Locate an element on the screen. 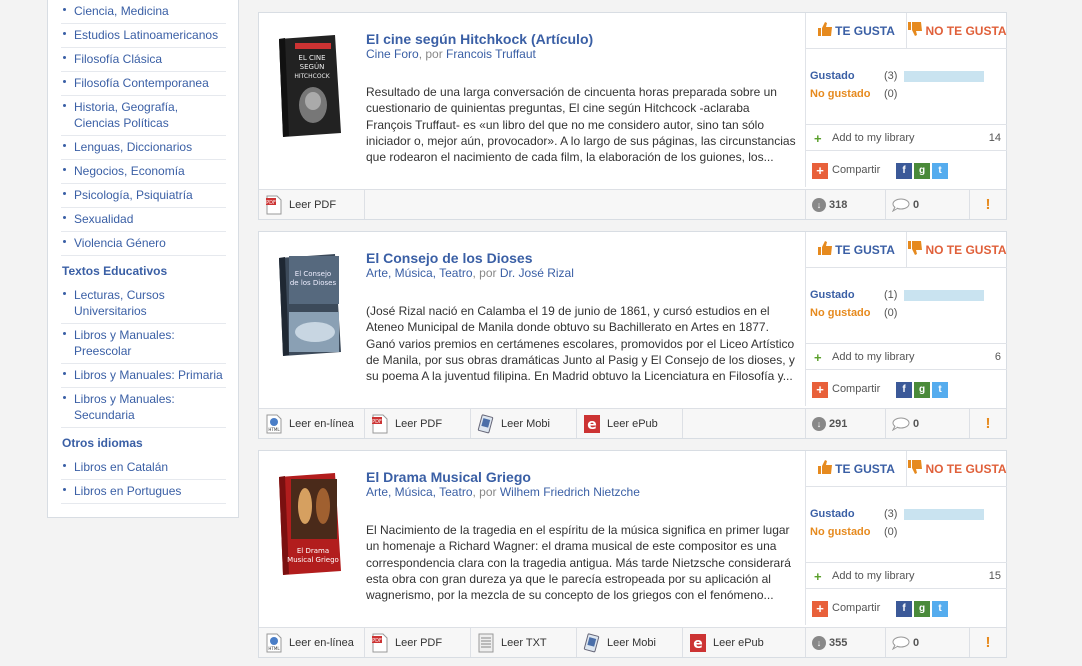  book-cover-image: El Drama Musical Griego is located at coordinates (310, 524).